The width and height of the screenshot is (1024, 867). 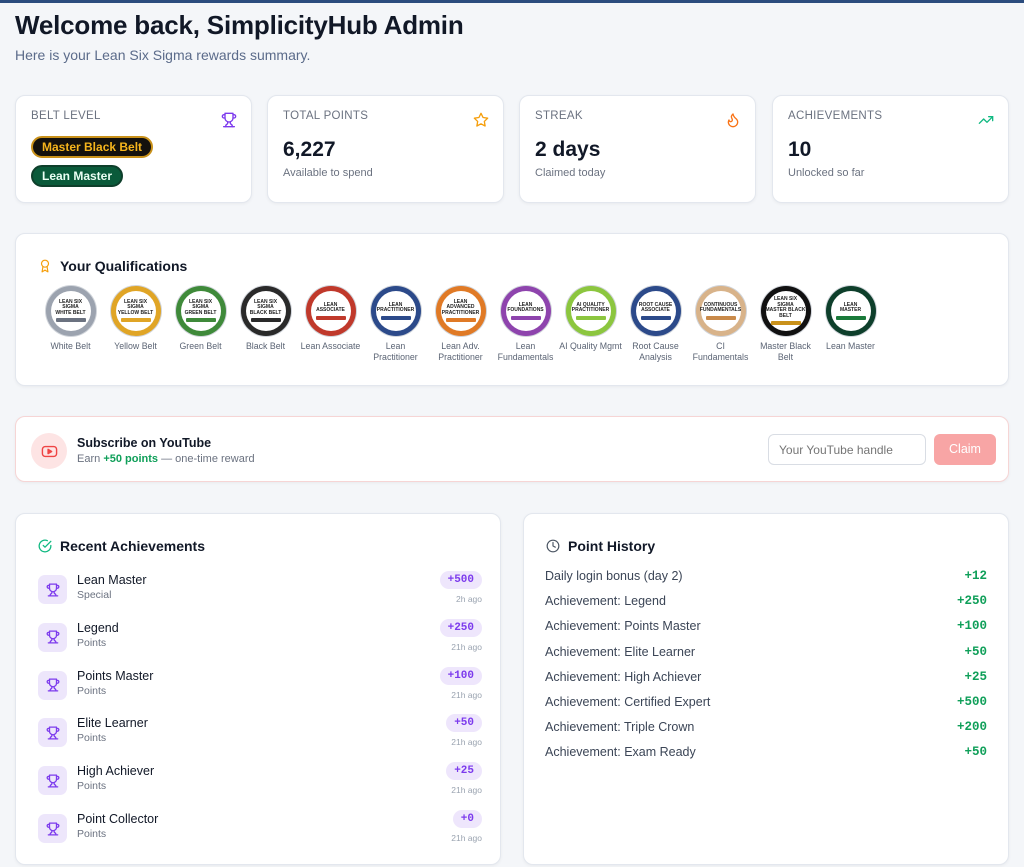 What do you see at coordinates (559, 116) in the screenshot?
I see `streak-label: STREAK` at bounding box center [559, 116].